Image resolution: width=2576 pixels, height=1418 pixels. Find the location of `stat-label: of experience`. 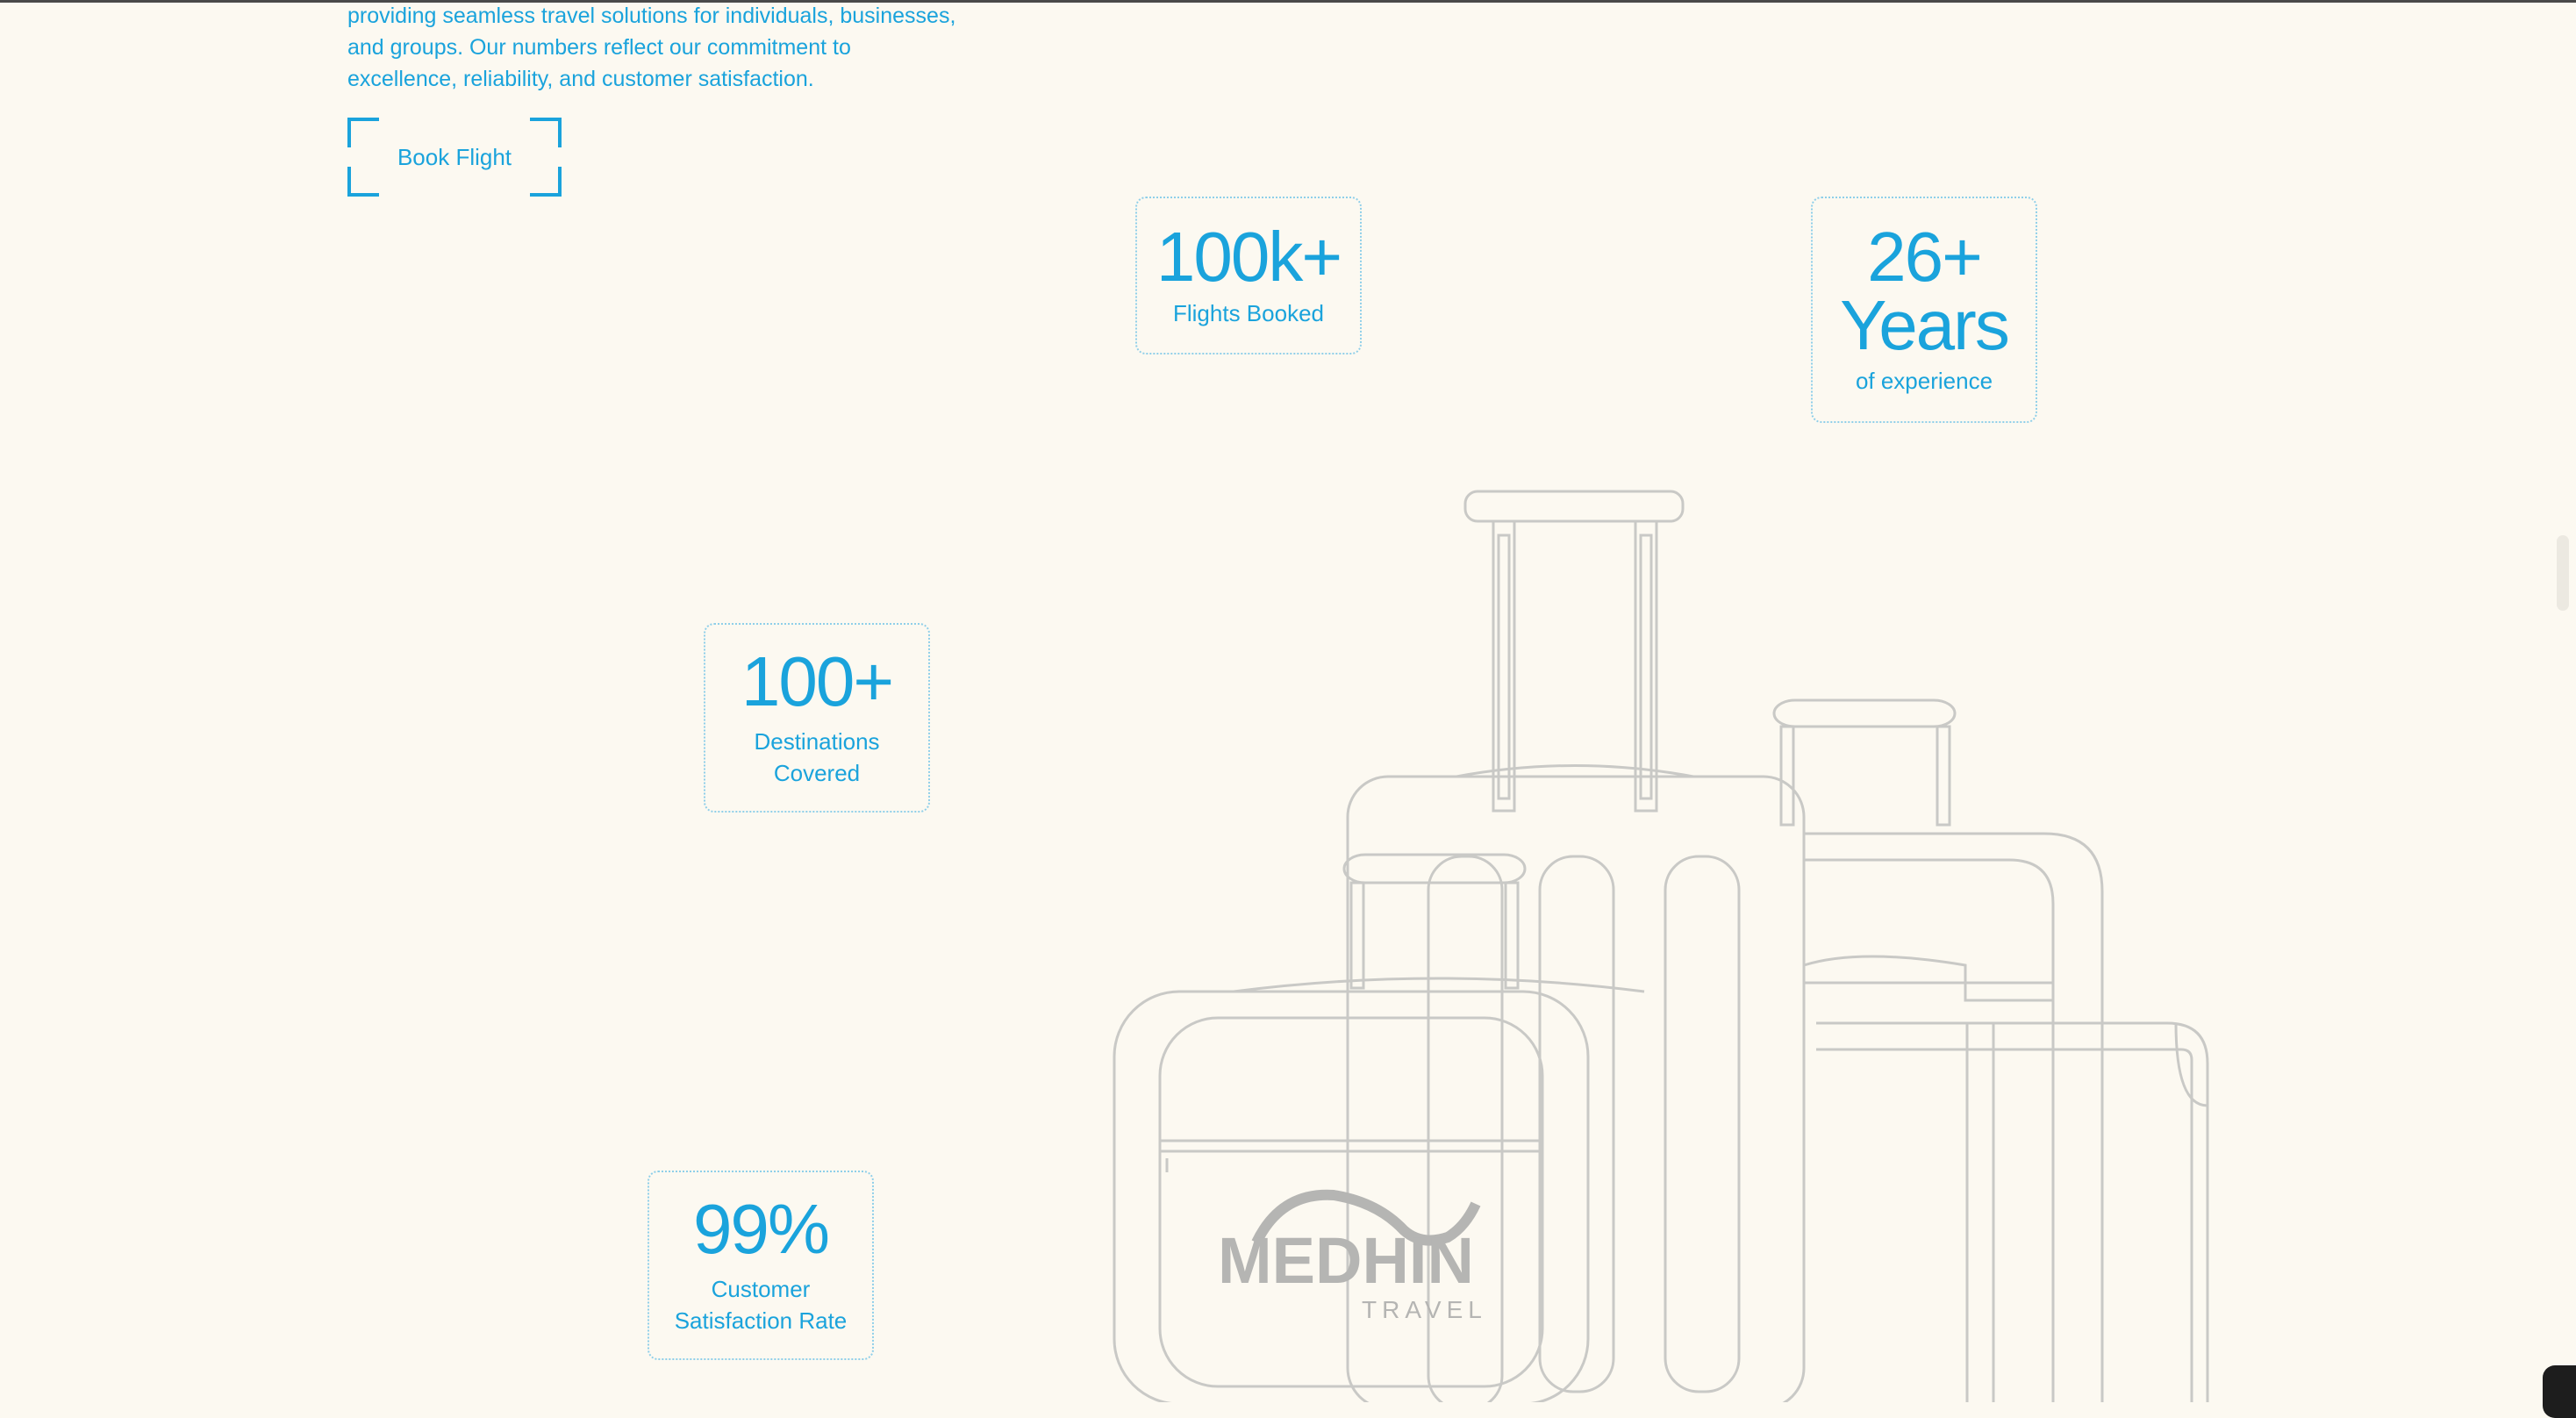

stat-label: of experience is located at coordinates (1924, 381).